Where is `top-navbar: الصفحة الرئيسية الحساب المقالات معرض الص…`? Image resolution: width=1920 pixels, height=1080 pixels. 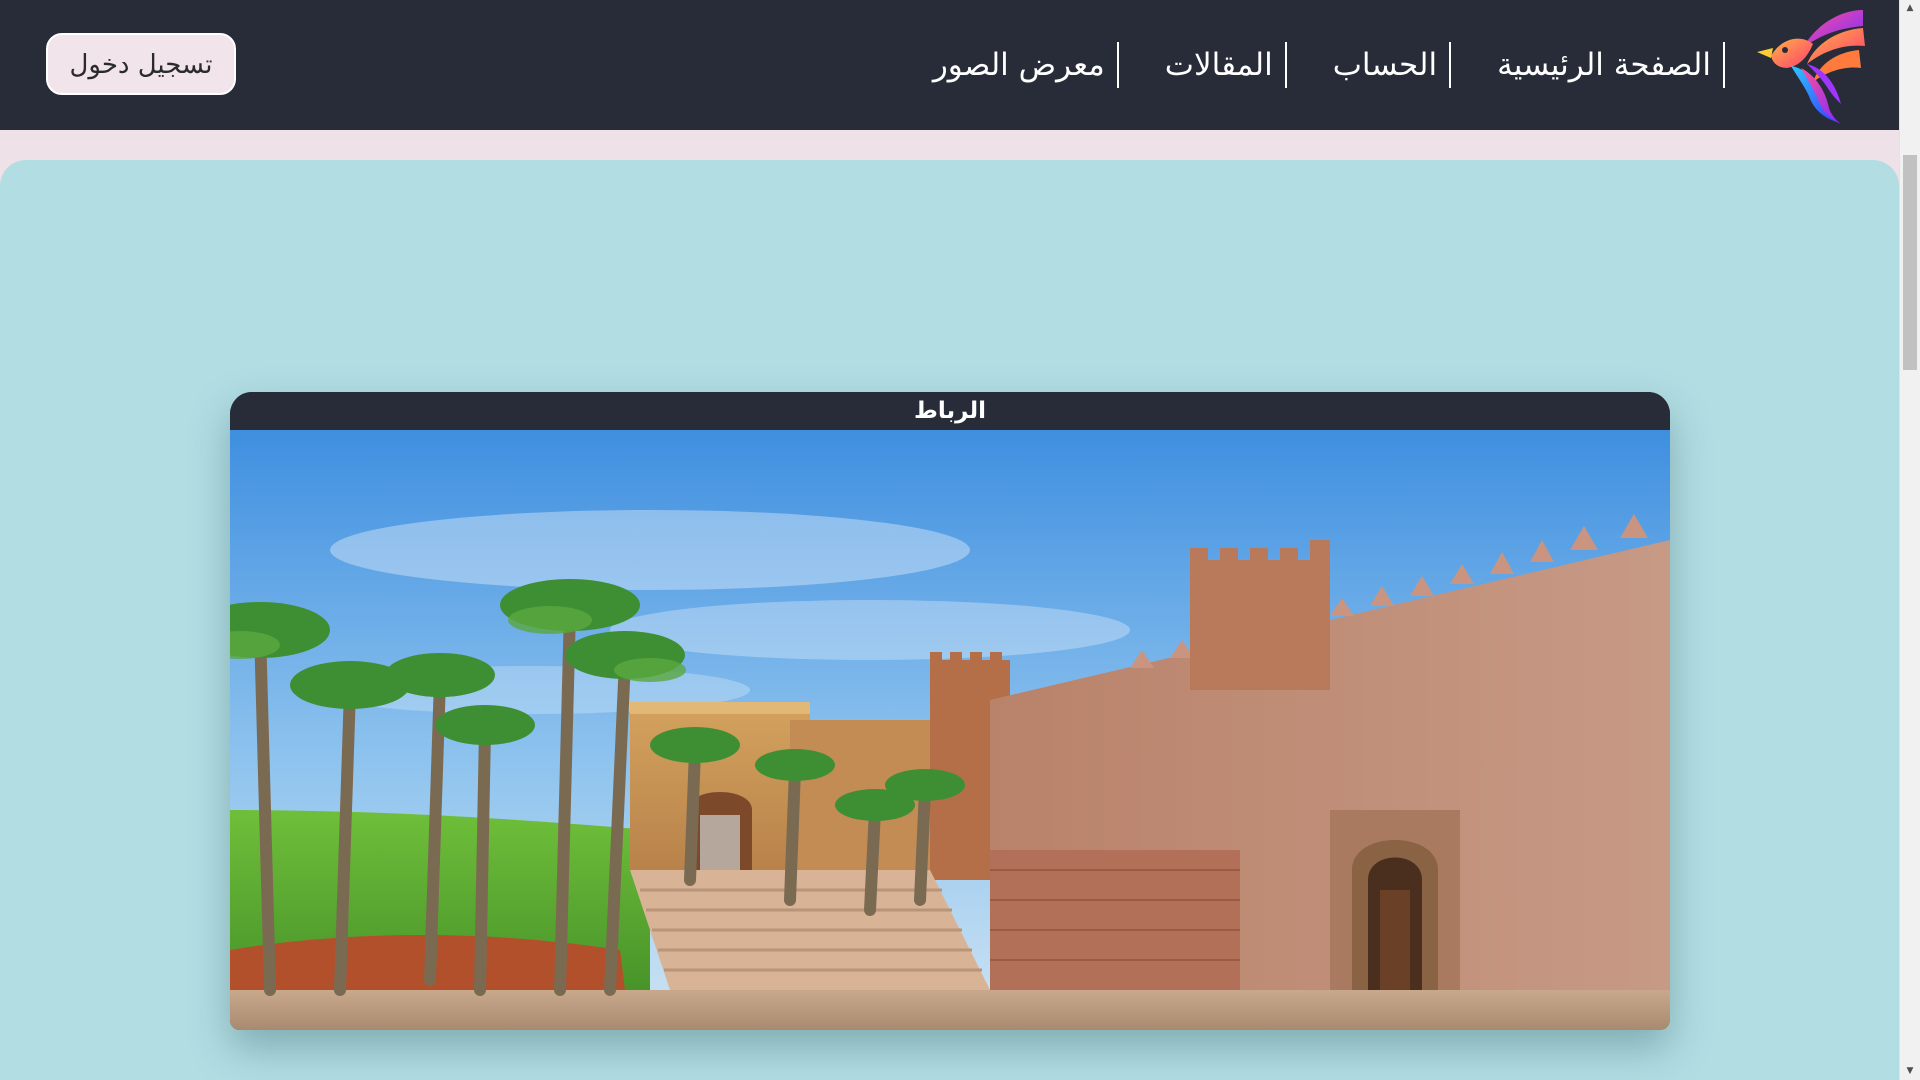 top-navbar: الصفحة الرئيسية الحساب المقالات معرض الص… is located at coordinates (949, 65).